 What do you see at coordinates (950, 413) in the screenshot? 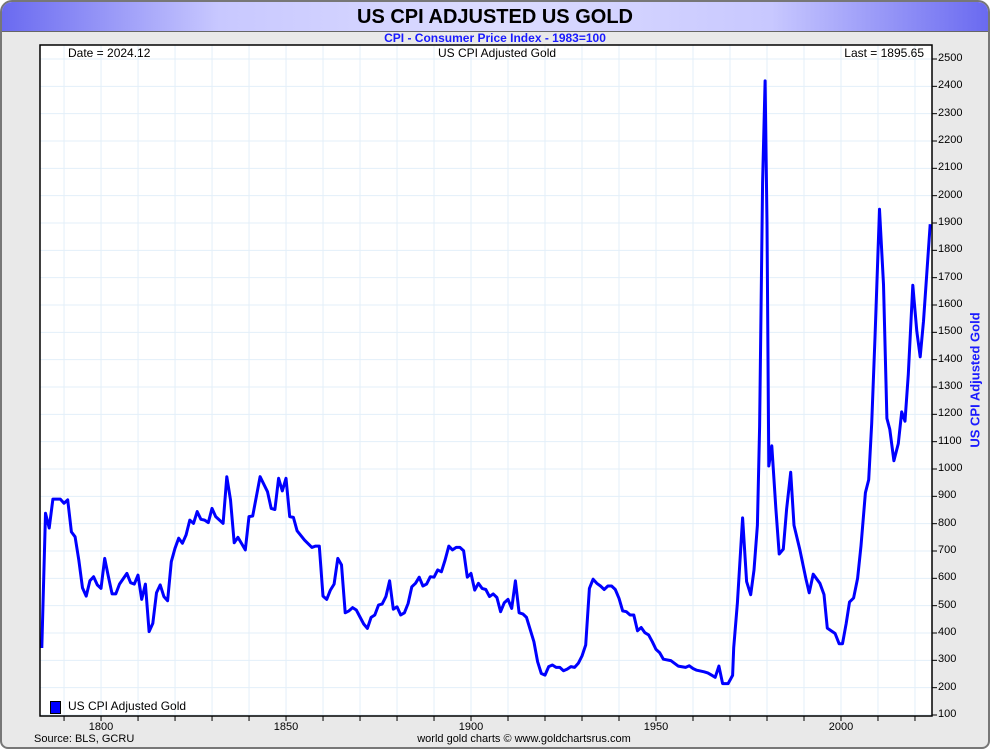
I see `y-tick-label: 1200` at bounding box center [950, 413].